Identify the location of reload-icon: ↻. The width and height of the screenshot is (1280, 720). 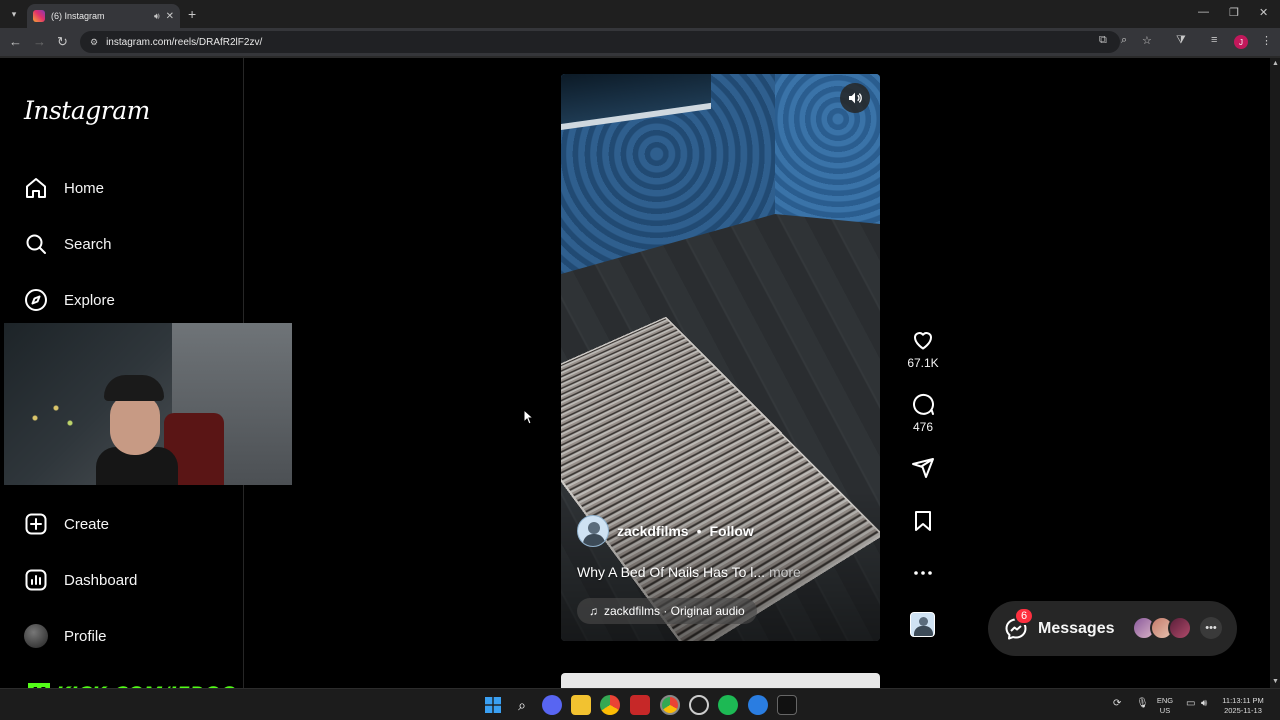
(62, 42).